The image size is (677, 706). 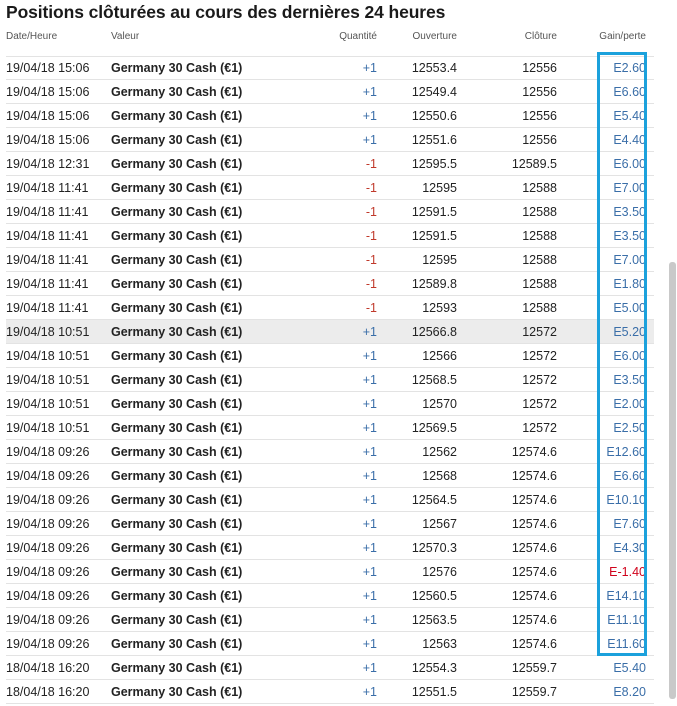 What do you see at coordinates (434, 548) in the screenshot?
I see `cell-ouverture: 12570.3` at bounding box center [434, 548].